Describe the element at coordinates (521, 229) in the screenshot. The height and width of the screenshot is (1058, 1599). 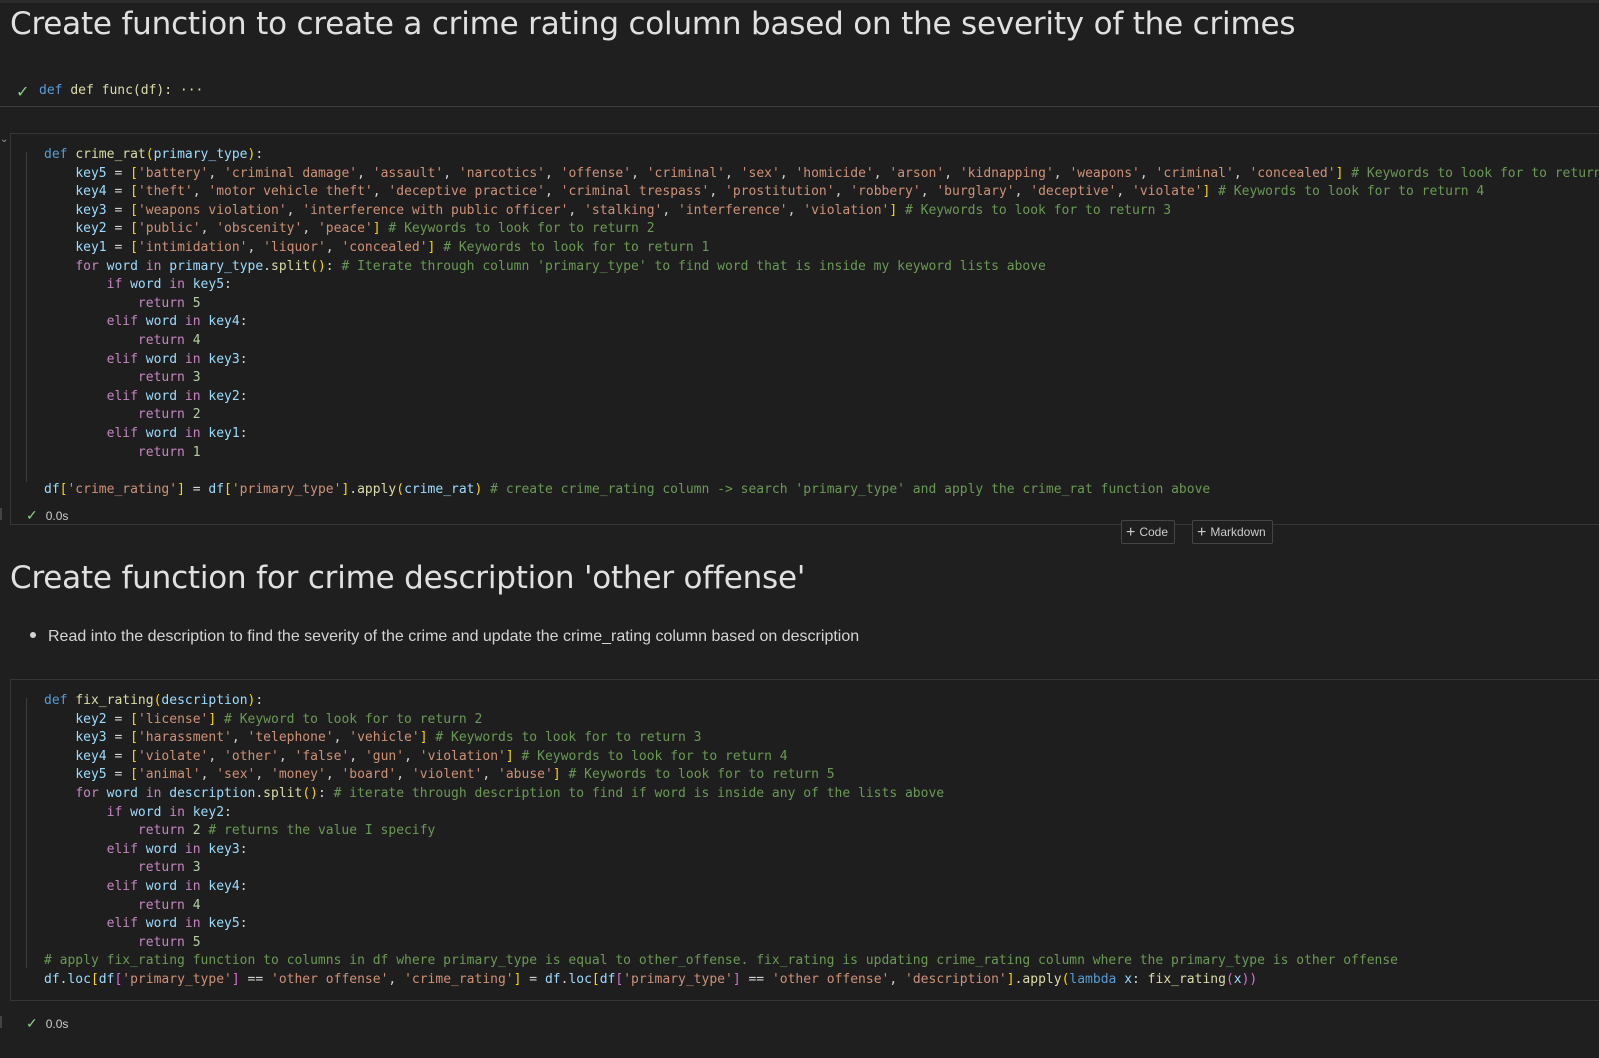
I see `code-token: # Keywords to look for to return 2` at that location.